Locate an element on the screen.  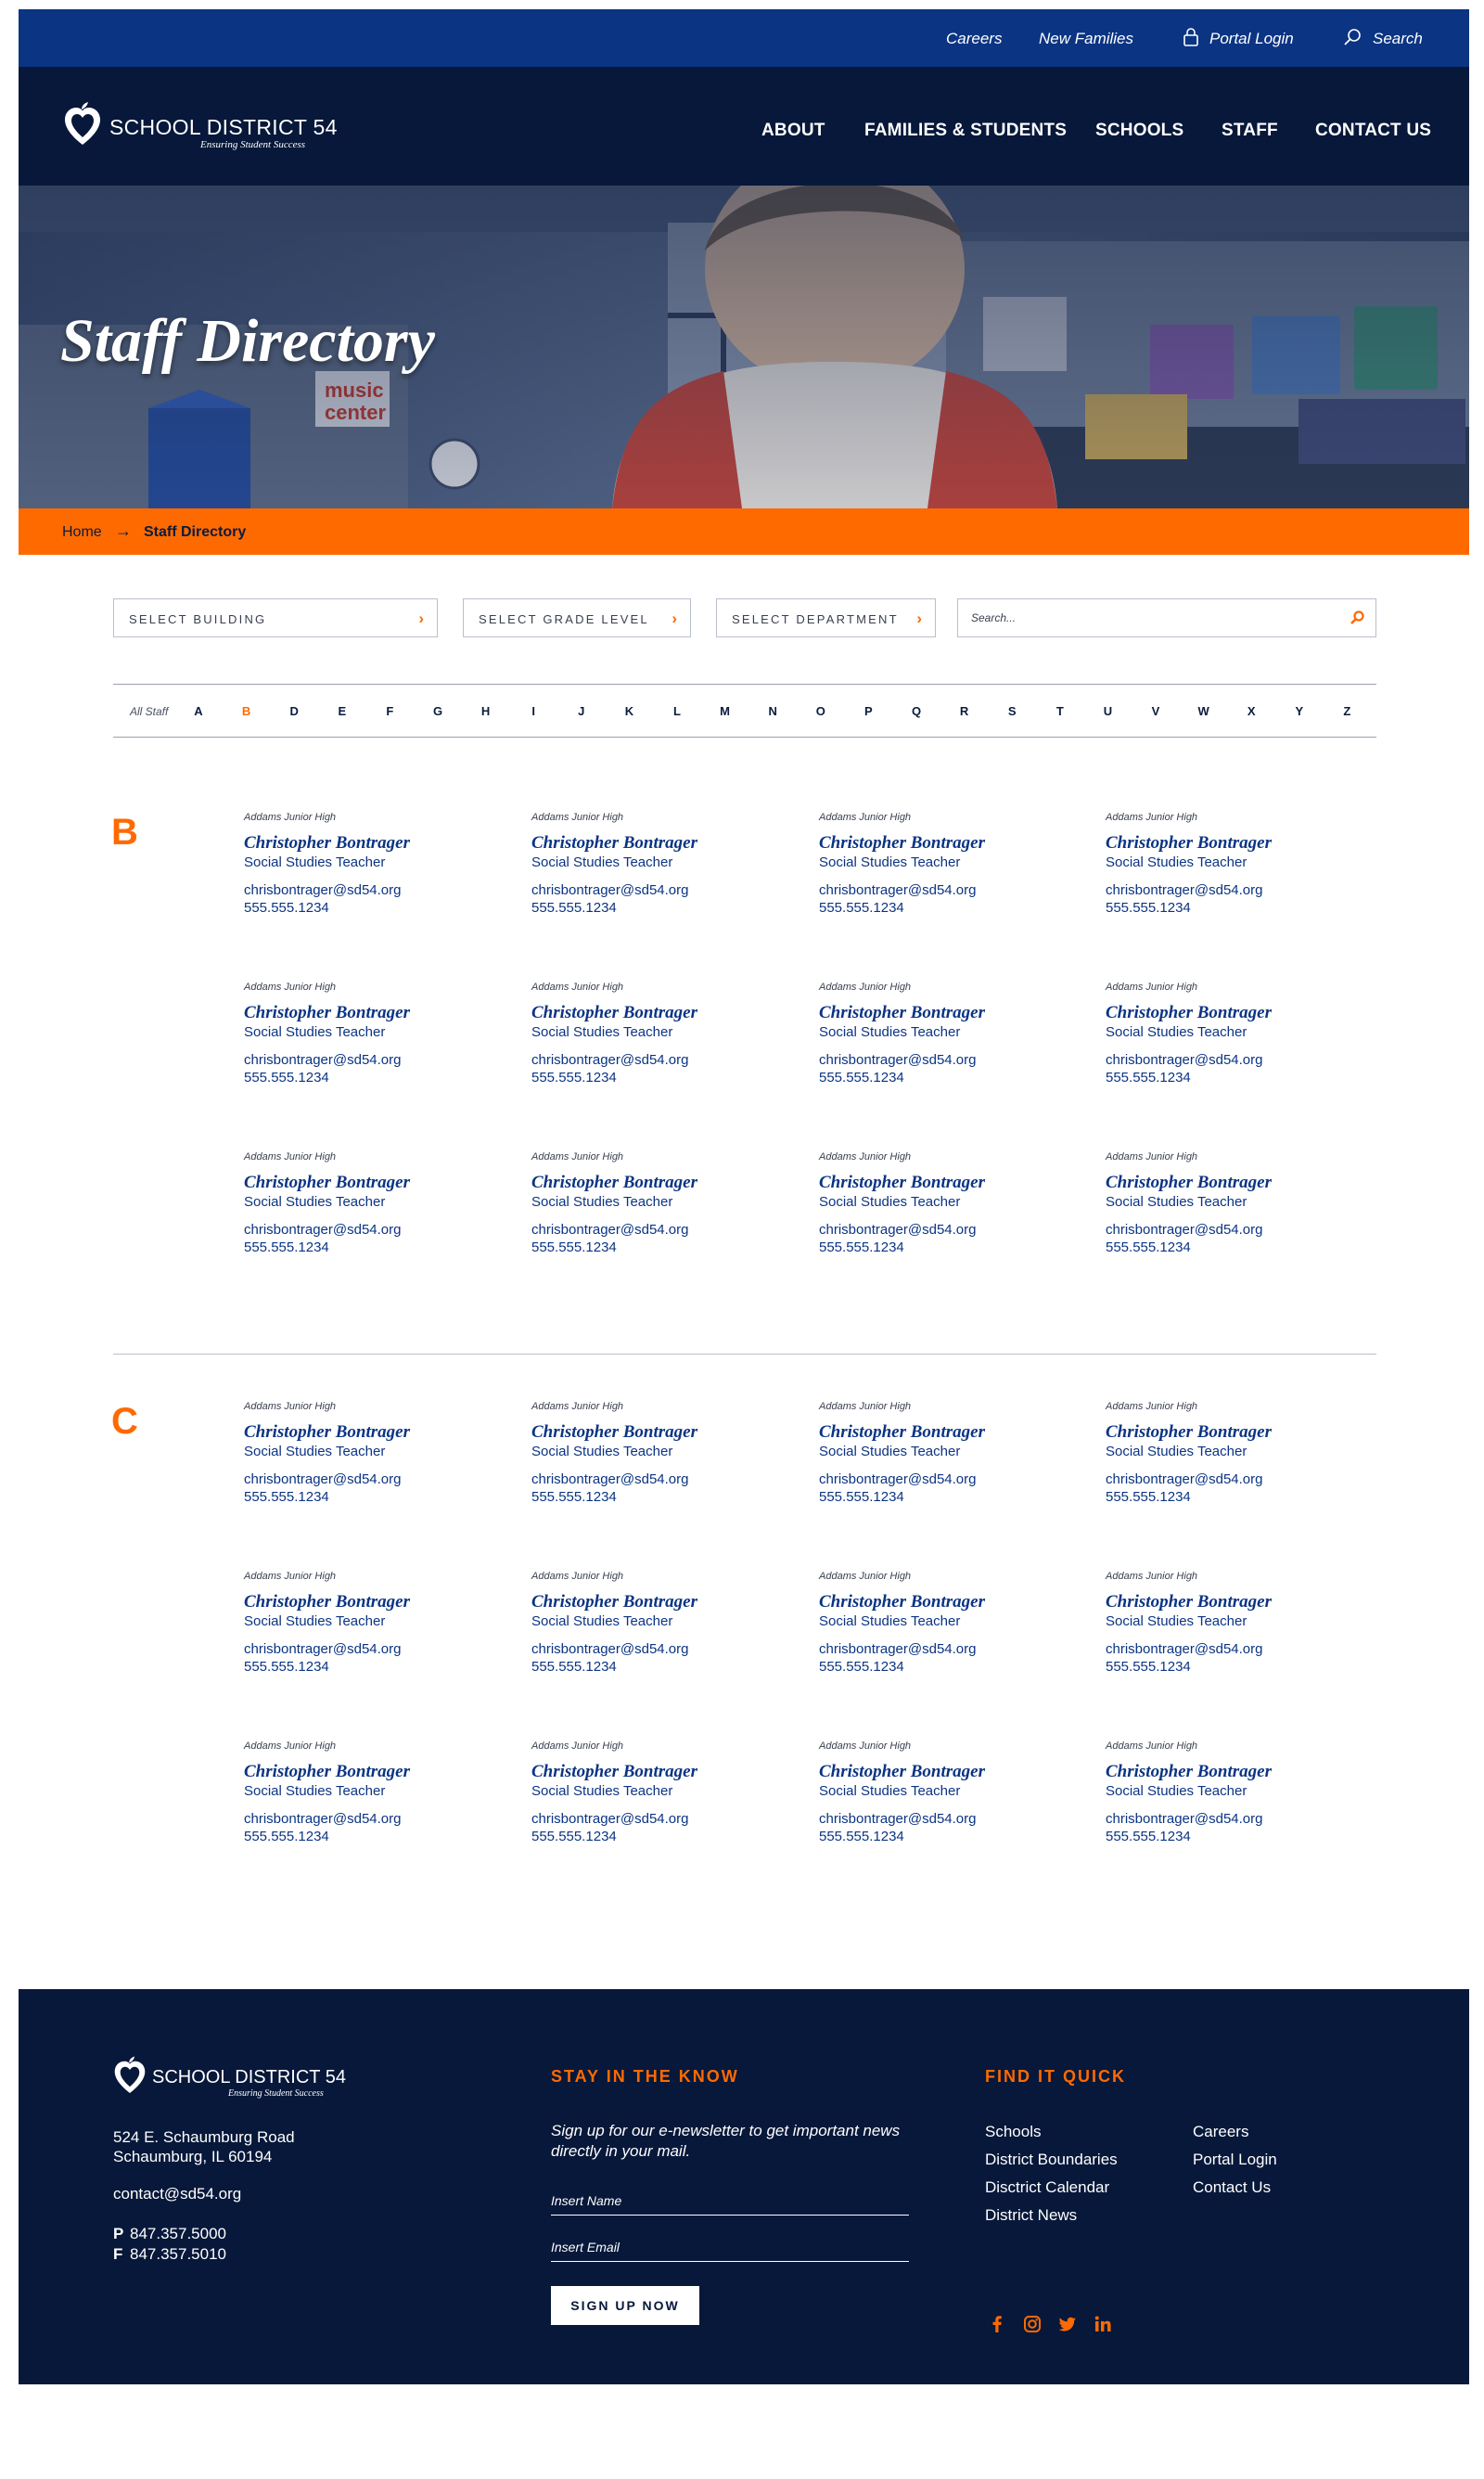
instagram-icon is located at coordinates (1032, 2324).